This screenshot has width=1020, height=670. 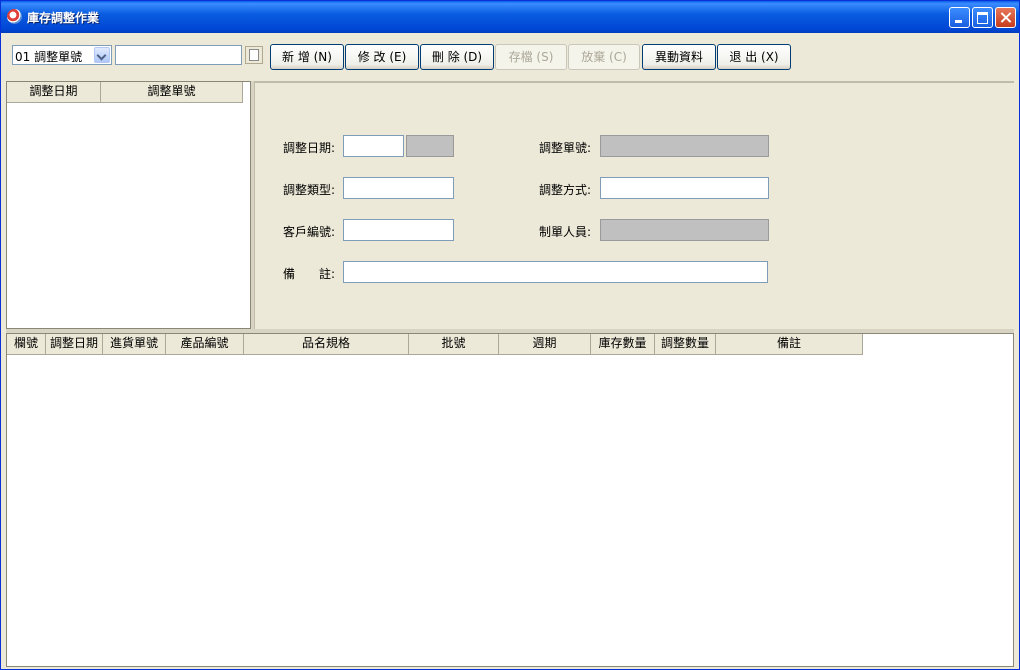 What do you see at coordinates (205, 344) in the screenshot?
I see `col-product-no: 產品編號` at bounding box center [205, 344].